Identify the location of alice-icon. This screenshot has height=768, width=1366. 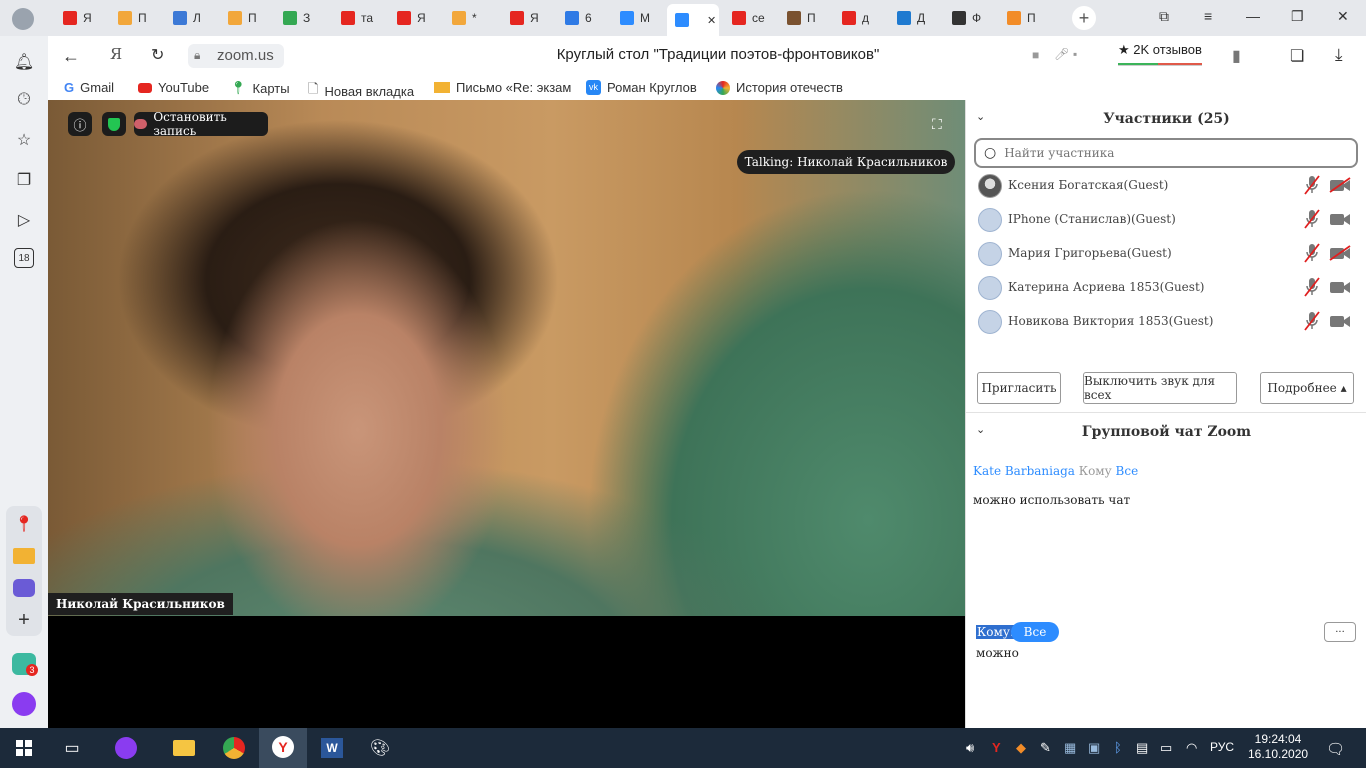
(24, 704).